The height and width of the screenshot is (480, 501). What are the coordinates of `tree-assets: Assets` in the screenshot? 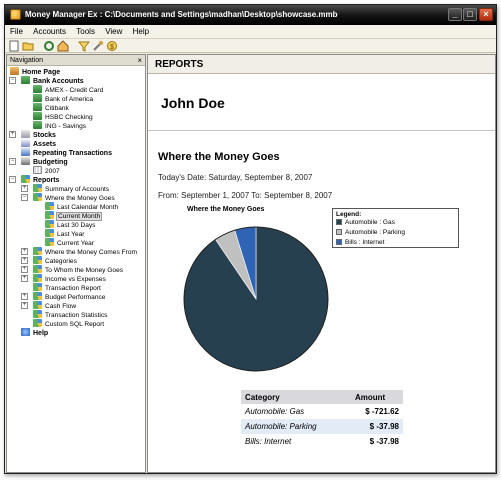 It's located at (38, 143).